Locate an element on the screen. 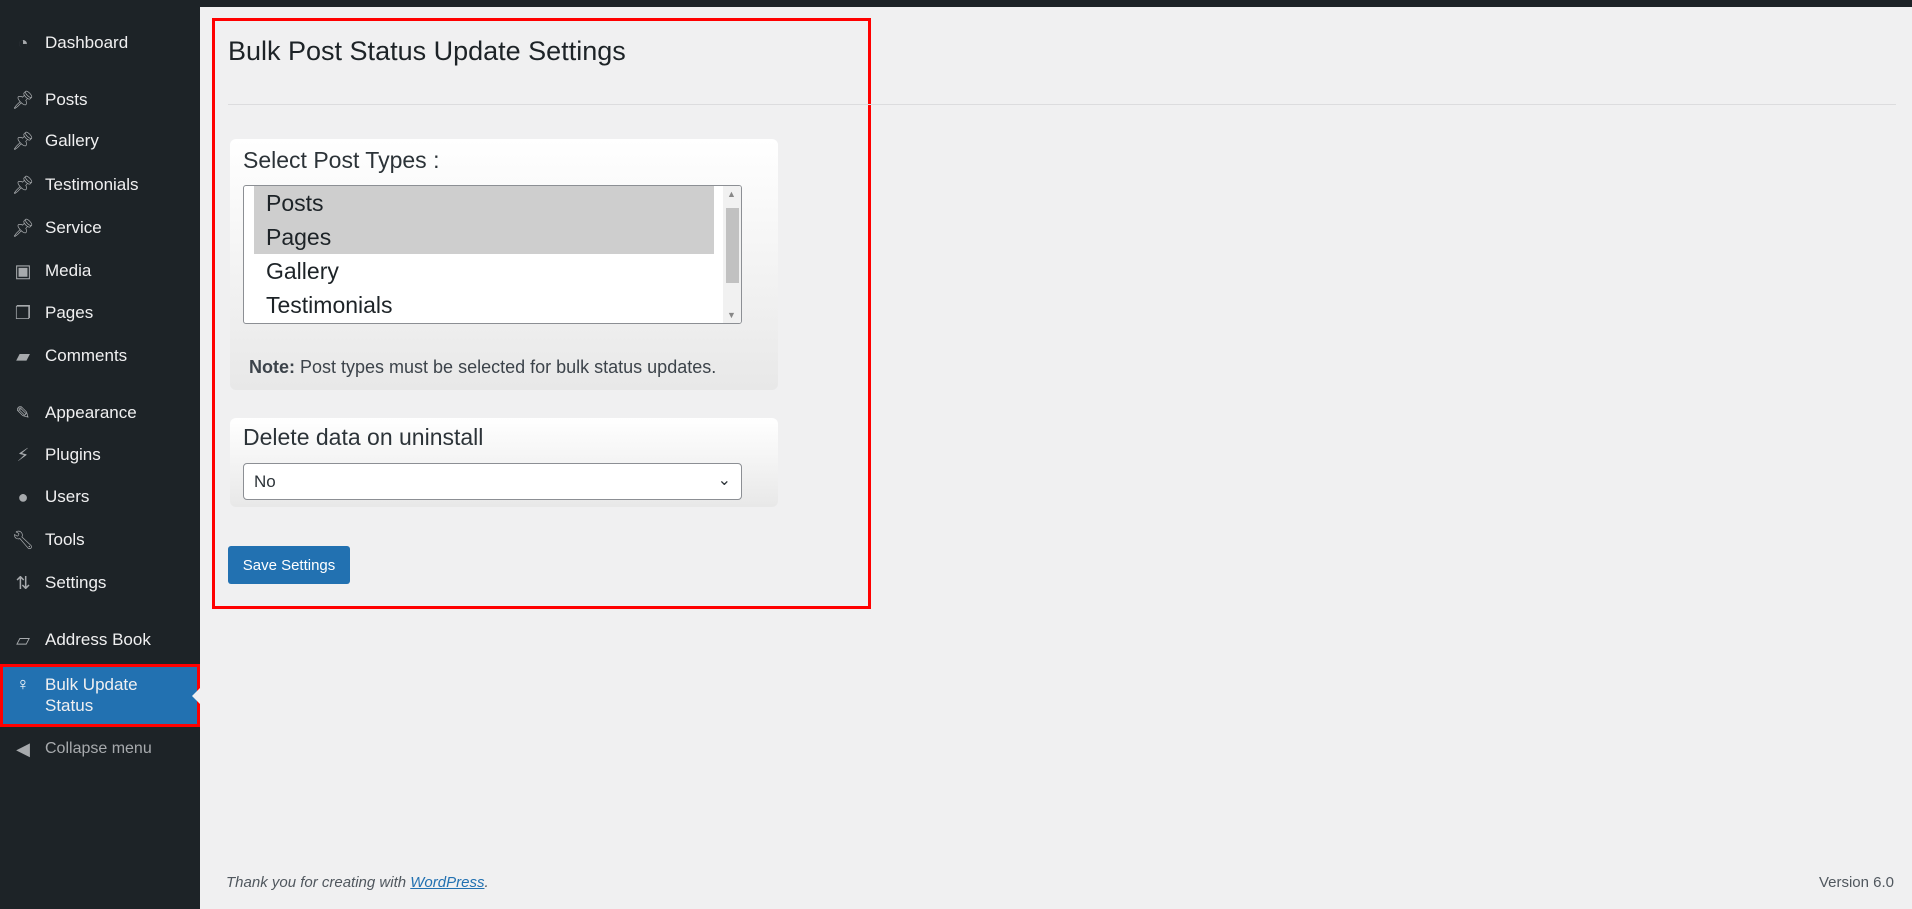  delete-data-card: Delete data on uninstall No ⌄ is located at coordinates (504, 462).